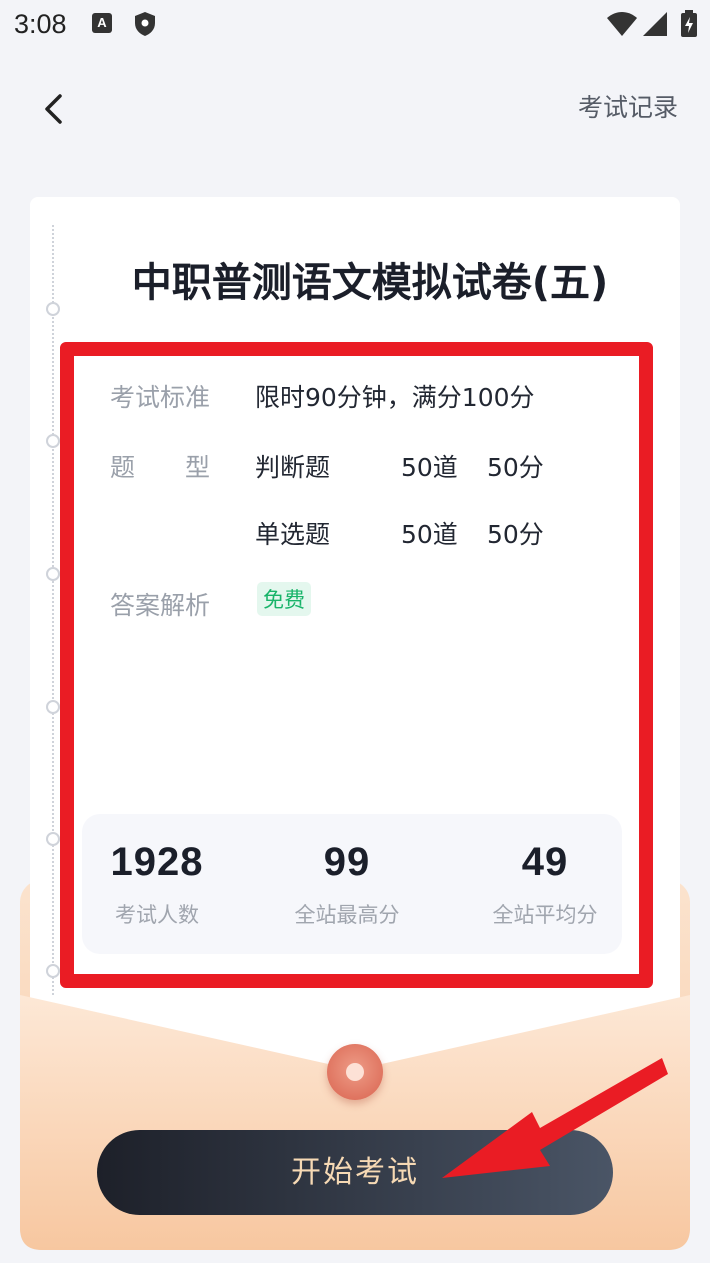 This screenshot has height=1263, width=710. I want to click on stat-participants: 1928 考试人数, so click(157, 871).